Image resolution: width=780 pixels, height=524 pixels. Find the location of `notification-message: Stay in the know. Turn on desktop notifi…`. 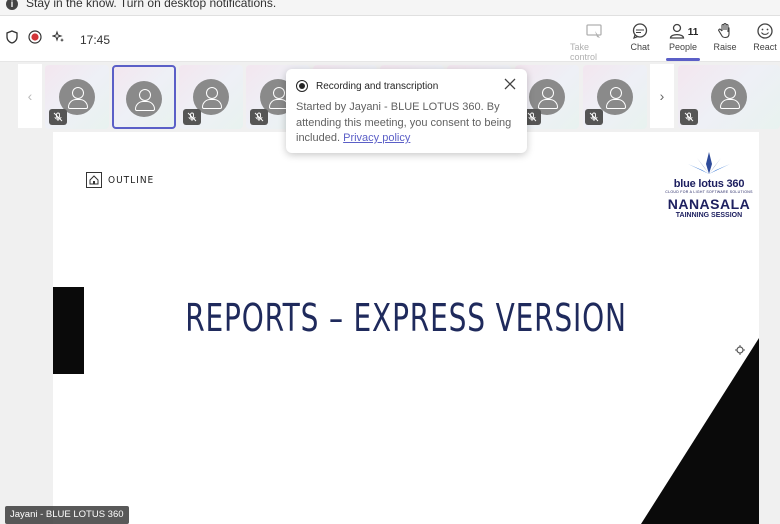

notification-message: Stay in the know. Turn on desktop notifi… is located at coordinates (151, 5).